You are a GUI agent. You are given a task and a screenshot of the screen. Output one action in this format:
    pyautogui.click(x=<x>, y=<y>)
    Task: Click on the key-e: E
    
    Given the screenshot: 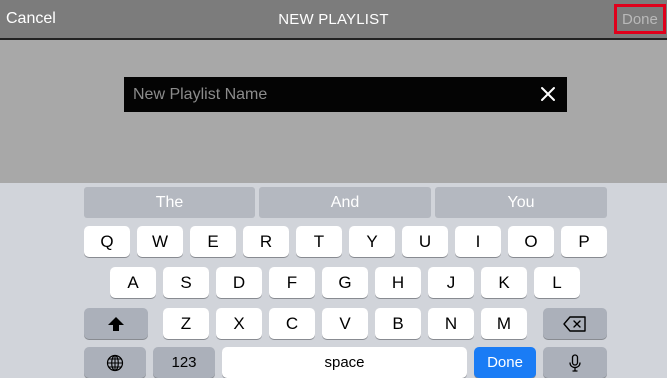 What is the action you would take?
    pyautogui.click(x=213, y=241)
    